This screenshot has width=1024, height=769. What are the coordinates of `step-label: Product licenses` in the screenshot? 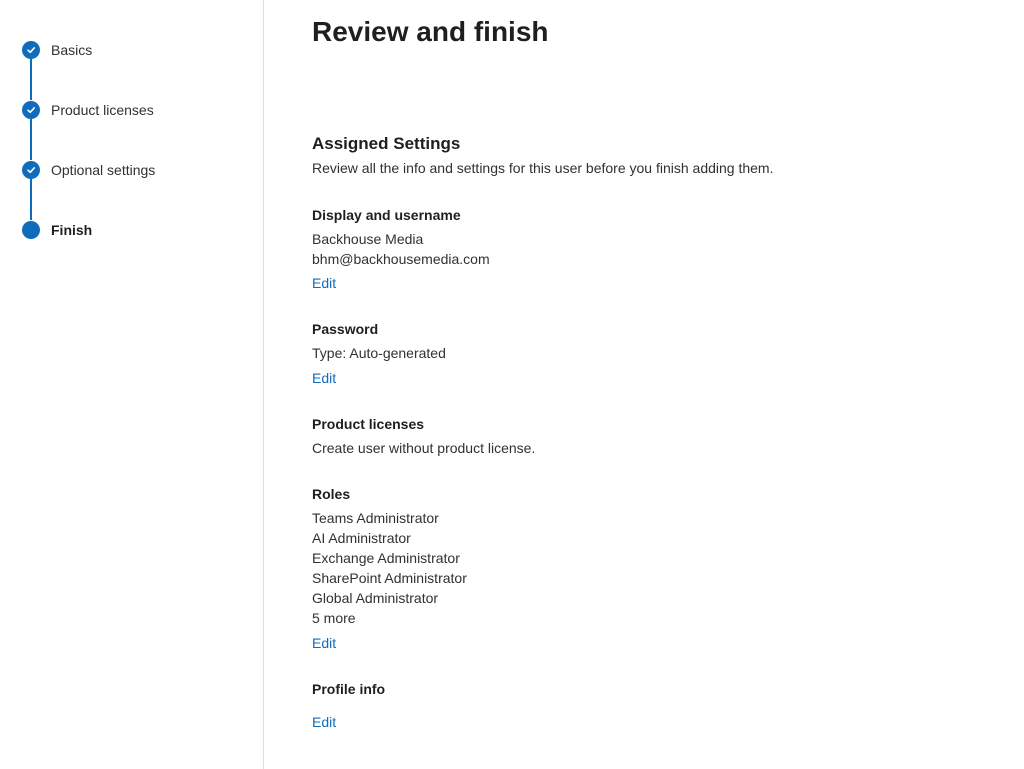 It's located at (102, 110).